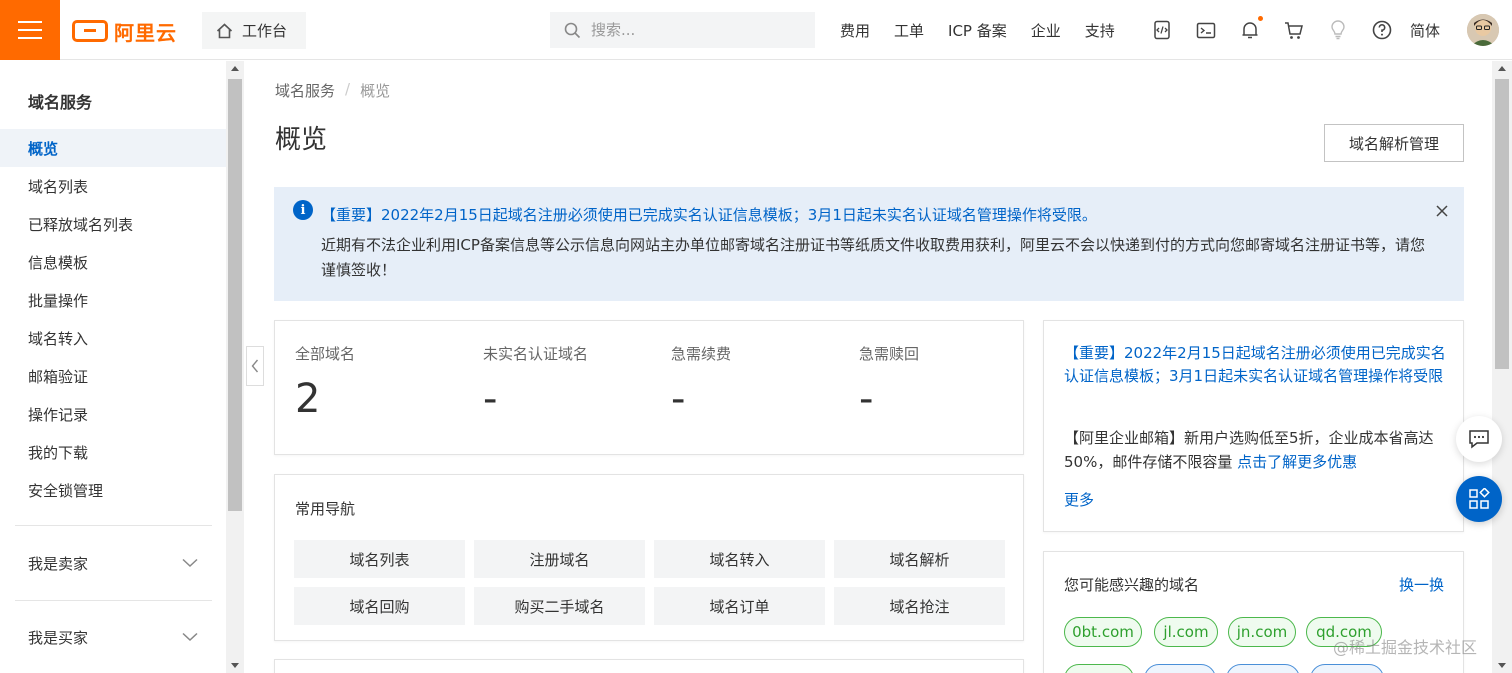  I want to click on toolbar-icons, so click(1272, 30).